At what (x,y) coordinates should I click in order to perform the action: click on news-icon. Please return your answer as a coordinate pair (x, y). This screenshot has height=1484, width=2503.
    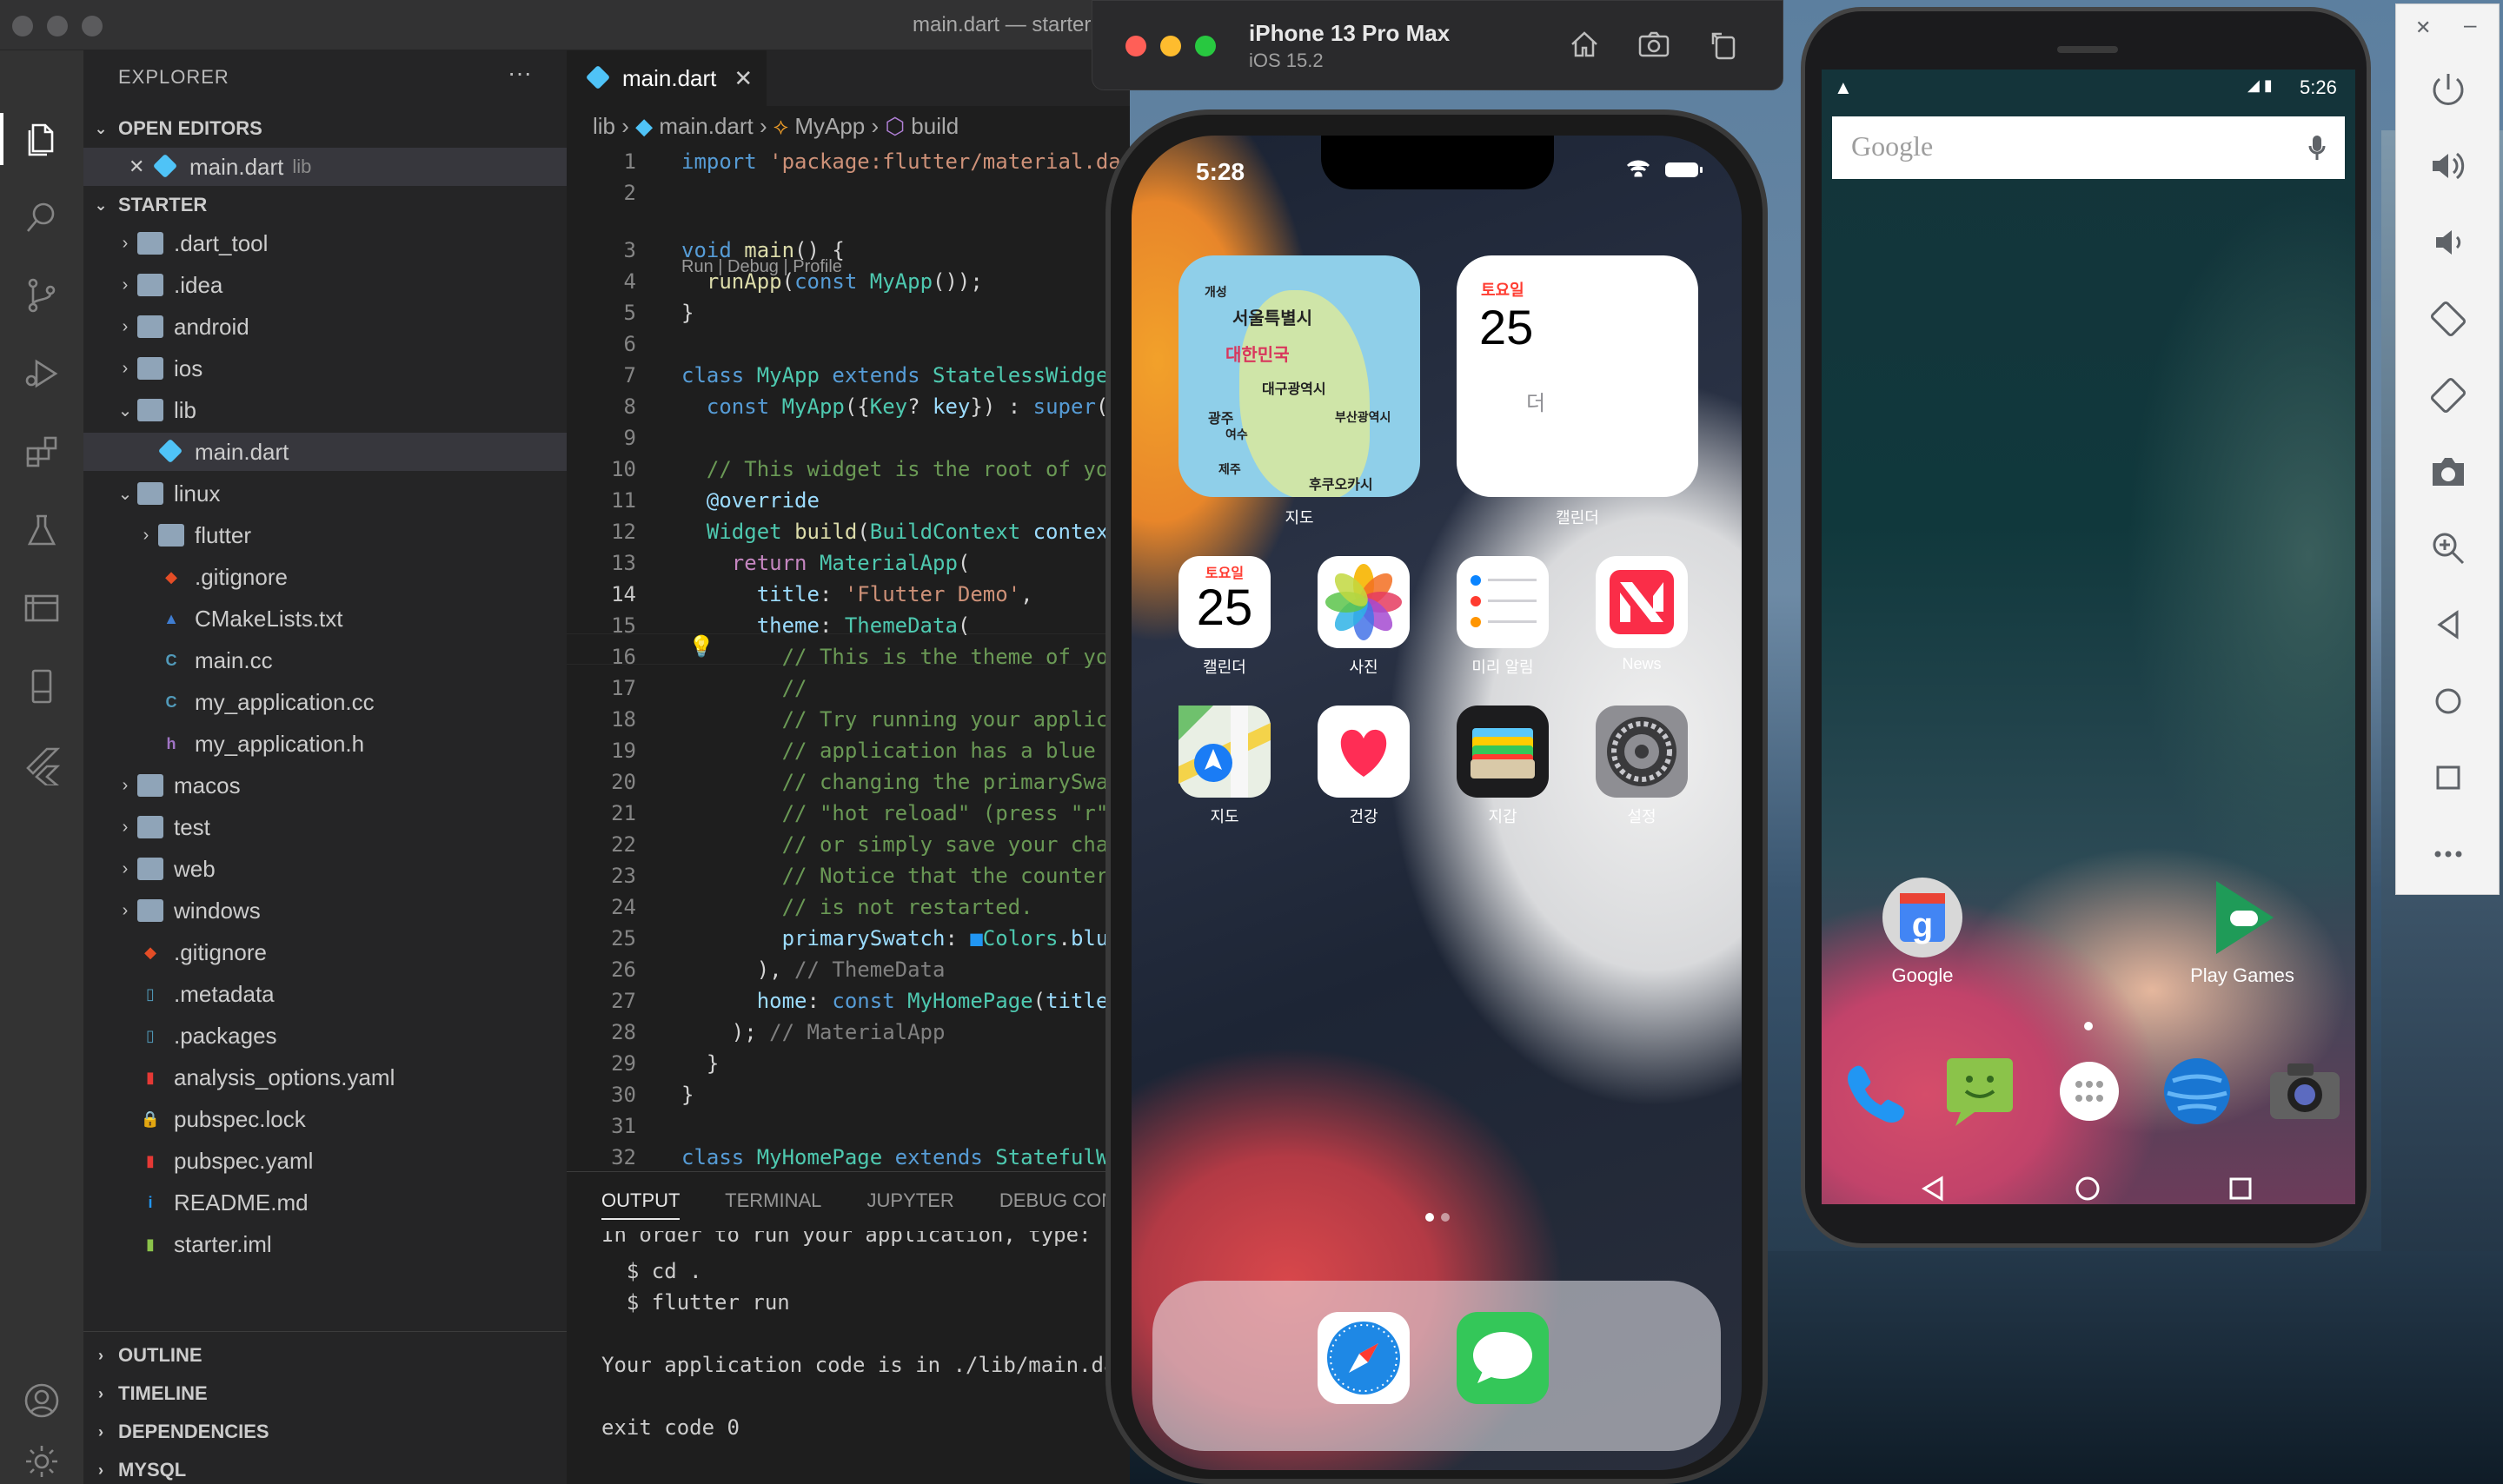
    Looking at the image, I should click on (1642, 602).